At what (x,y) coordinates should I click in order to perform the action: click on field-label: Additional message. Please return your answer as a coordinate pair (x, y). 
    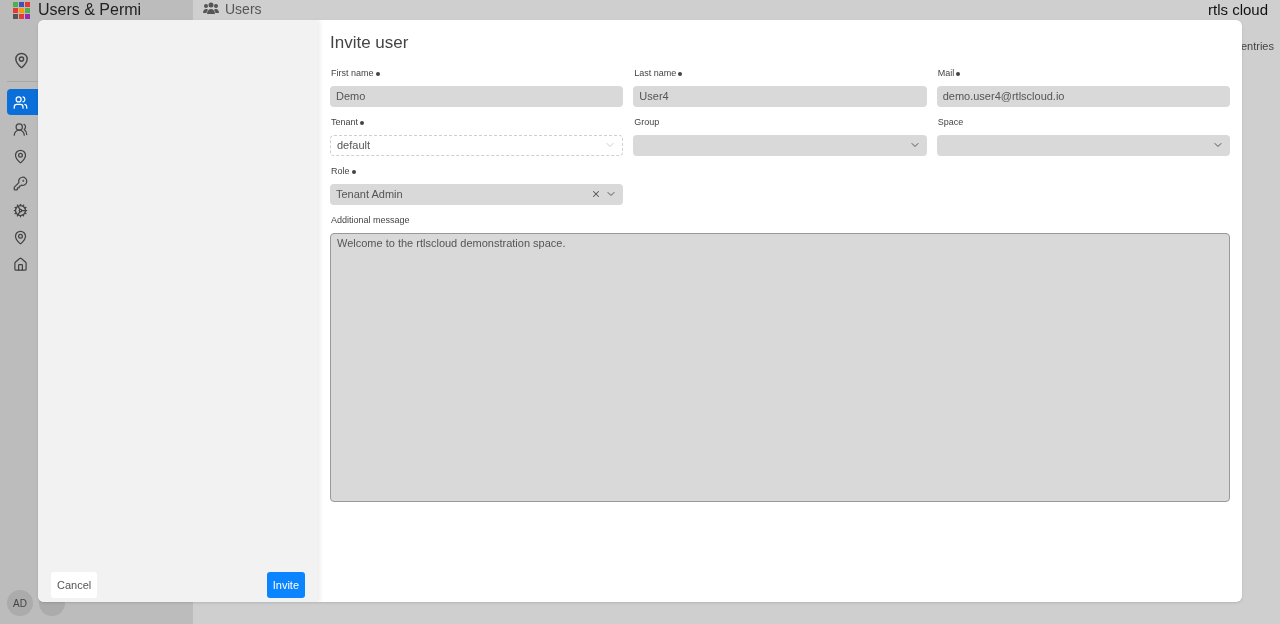
    Looking at the image, I should click on (370, 220).